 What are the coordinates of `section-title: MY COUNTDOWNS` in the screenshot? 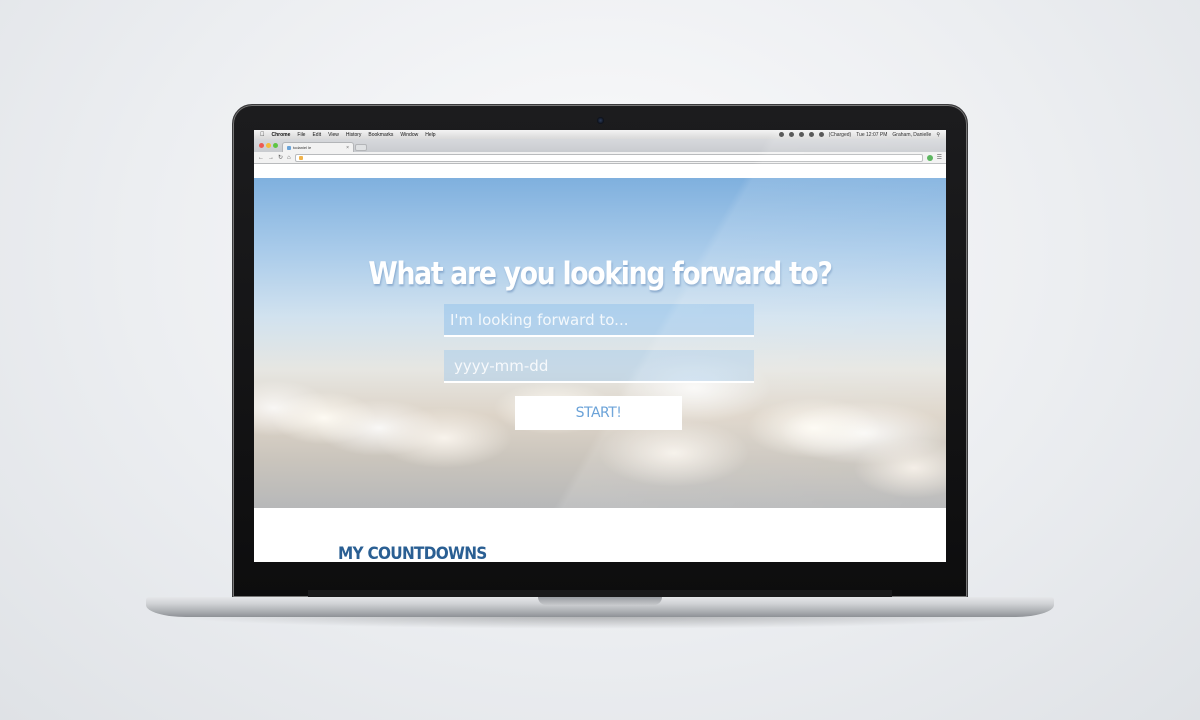 It's located at (412, 553).